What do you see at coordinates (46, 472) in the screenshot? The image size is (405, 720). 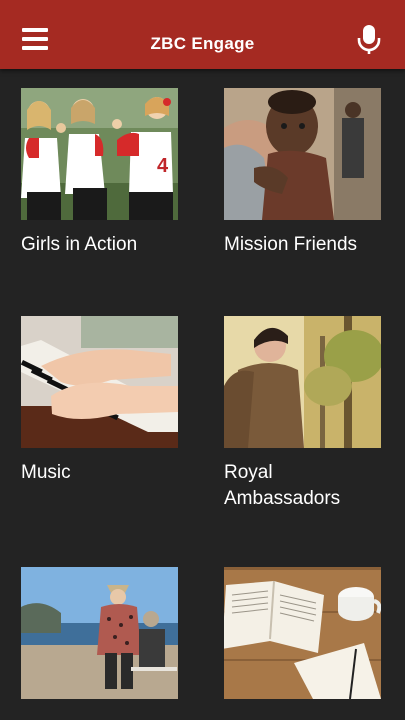 I see `tile-label: Music` at bounding box center [46, 472].